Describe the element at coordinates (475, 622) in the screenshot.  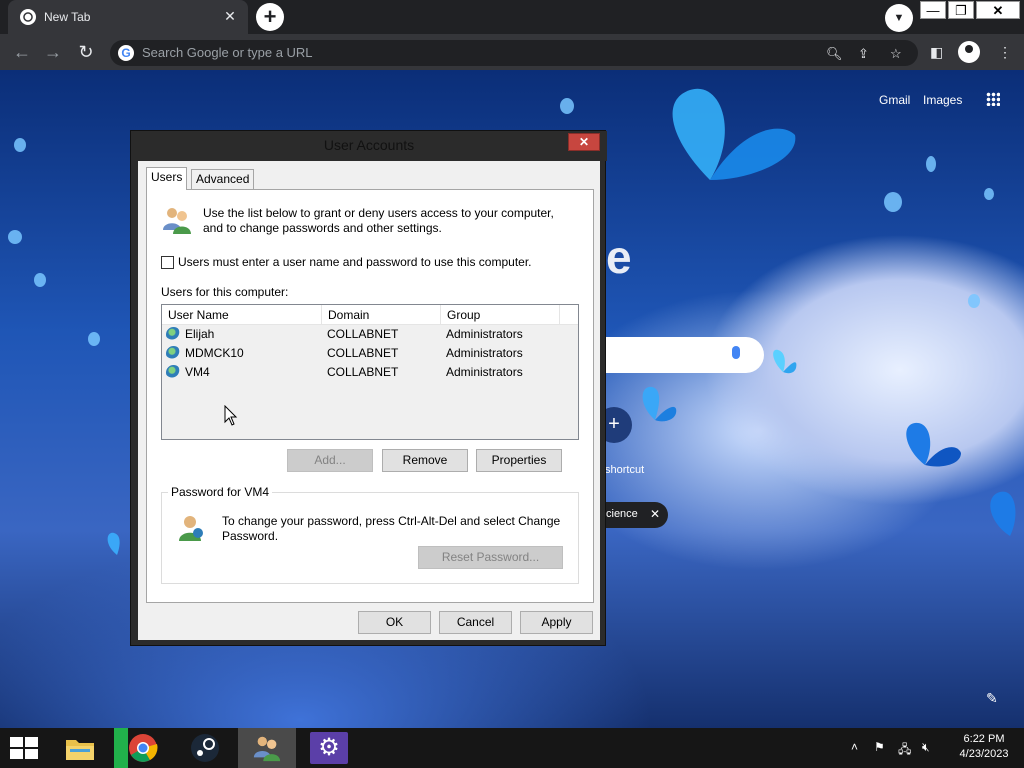
I see `cancel-button: Cancel` at that location.